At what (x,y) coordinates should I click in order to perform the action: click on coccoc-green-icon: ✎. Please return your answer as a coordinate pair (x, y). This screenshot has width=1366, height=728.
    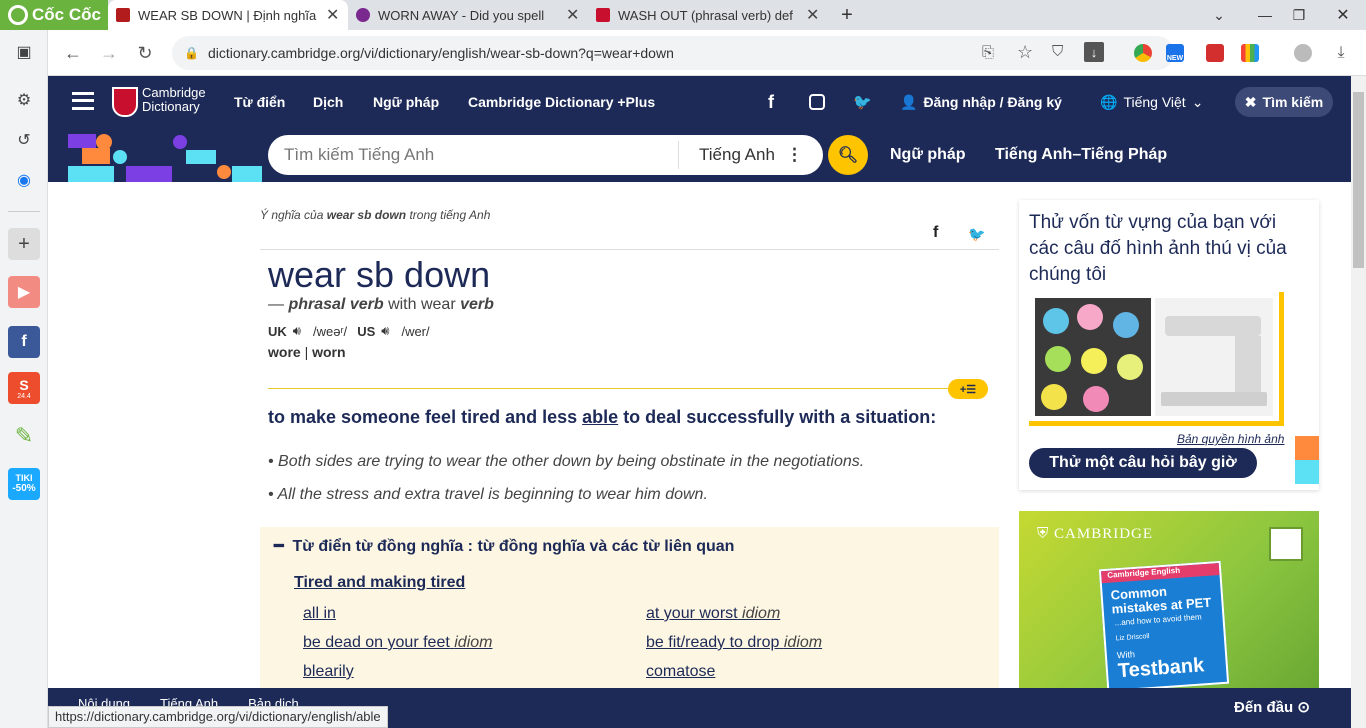
    Looking at the image, I should click on (24, 436).